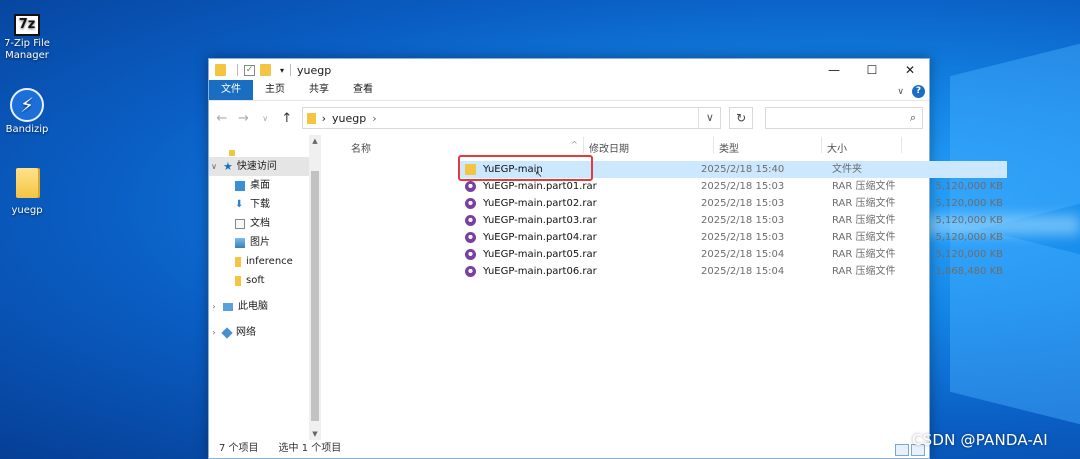 The width and height of the screenshot is (1080, 459). Describe the element at coordinates (574, 144) in the screenshot. I see `sort-ascending-icon: ^` at that location.